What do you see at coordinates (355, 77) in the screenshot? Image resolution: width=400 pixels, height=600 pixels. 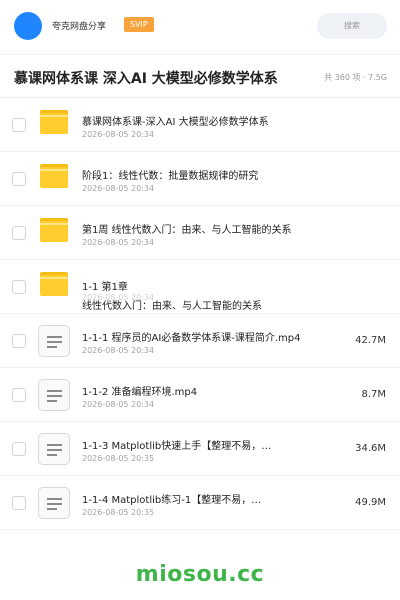 I see `item-count: 共 360 项 · 7.5G` at bounding box center [355, 77].